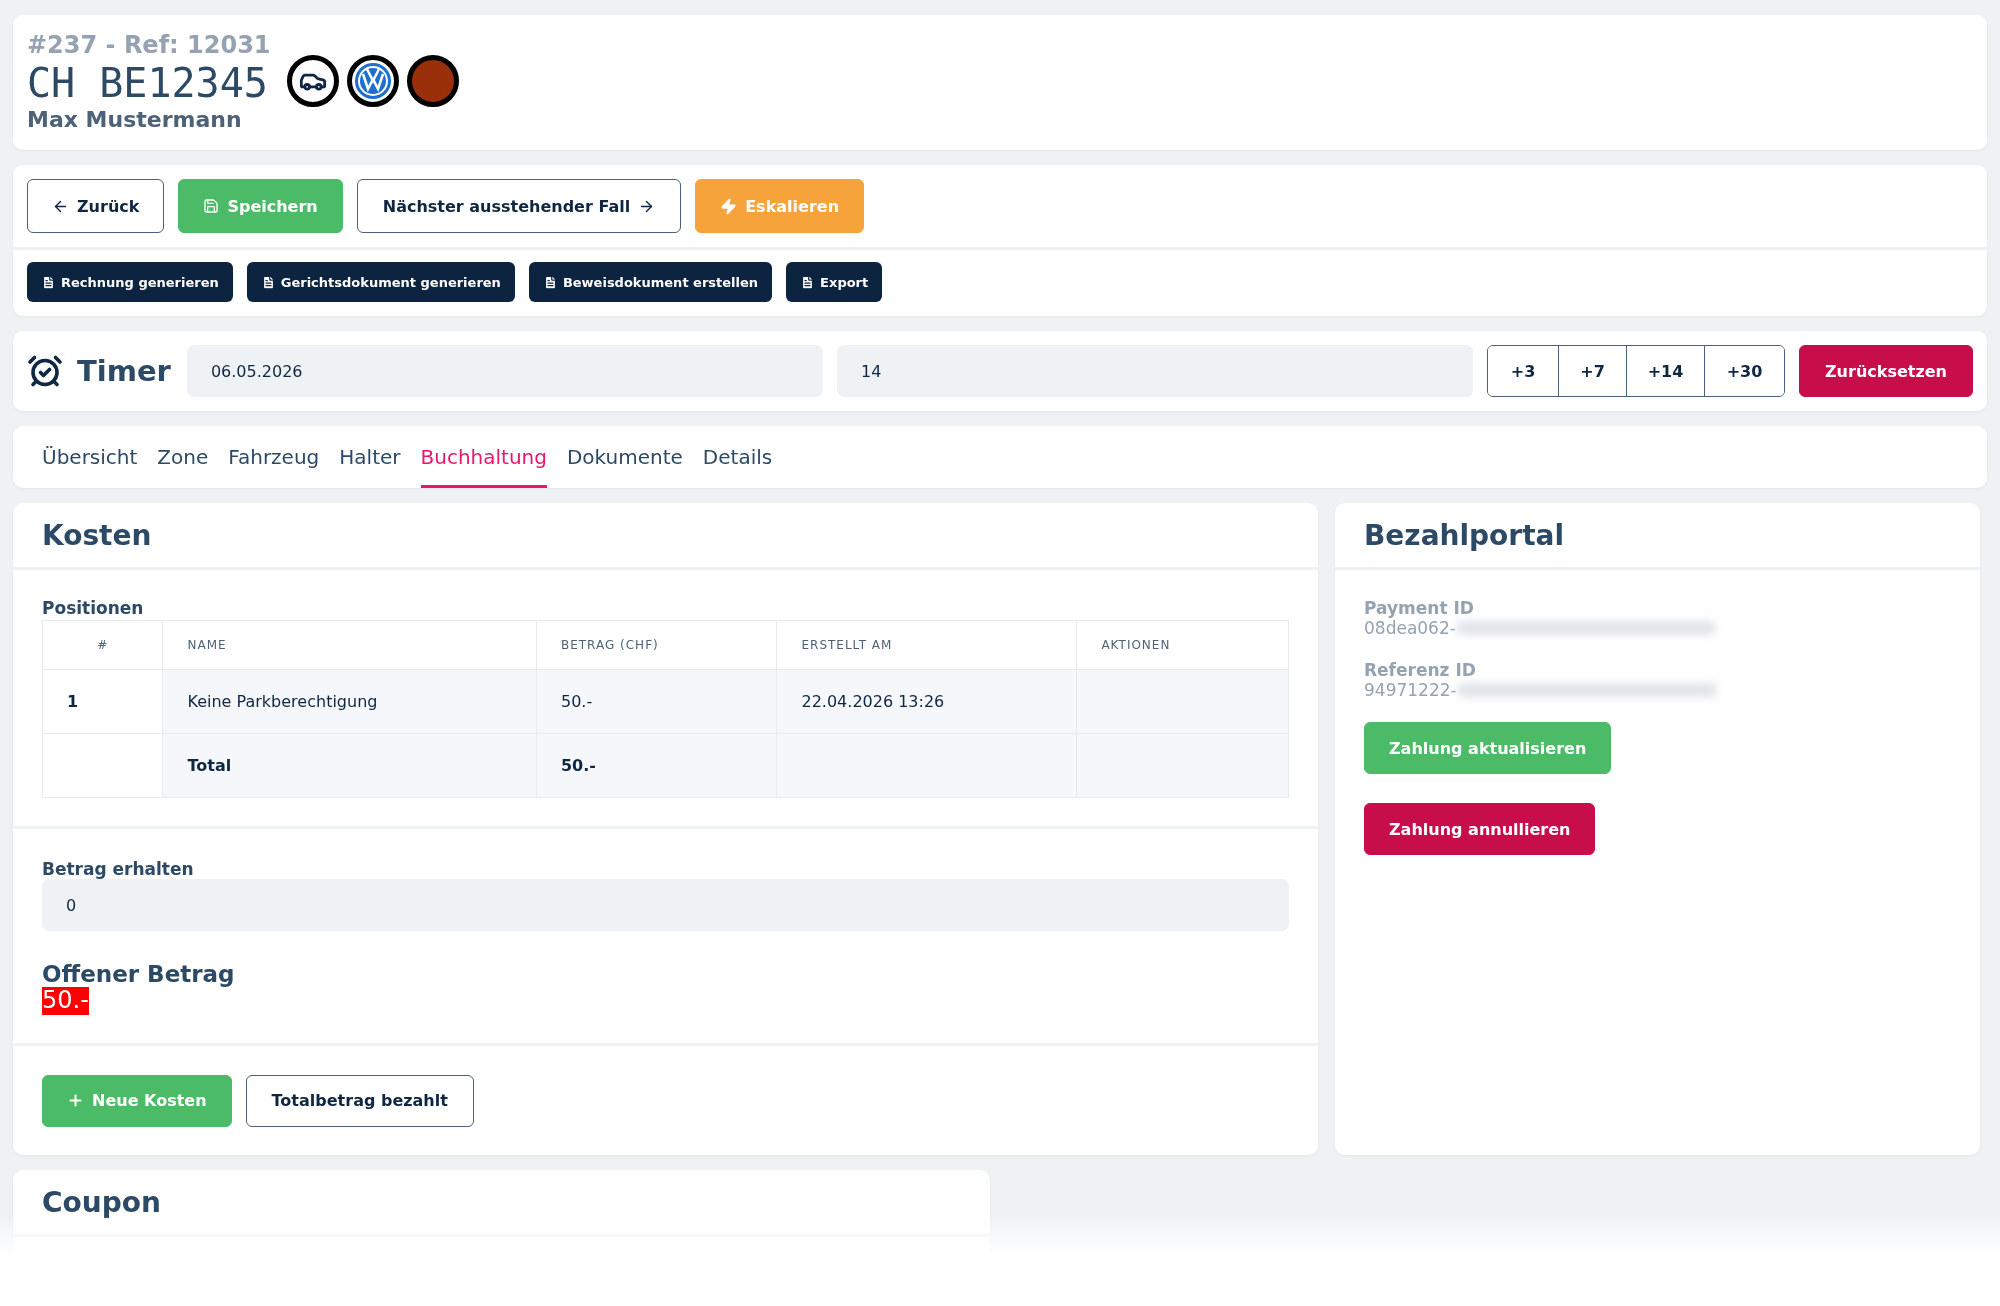 This screenshot has height=1306, width=2000. Describe the element at coordinates (45, 371) in the screenshot. I see `alarm-clock-icon` at that location.